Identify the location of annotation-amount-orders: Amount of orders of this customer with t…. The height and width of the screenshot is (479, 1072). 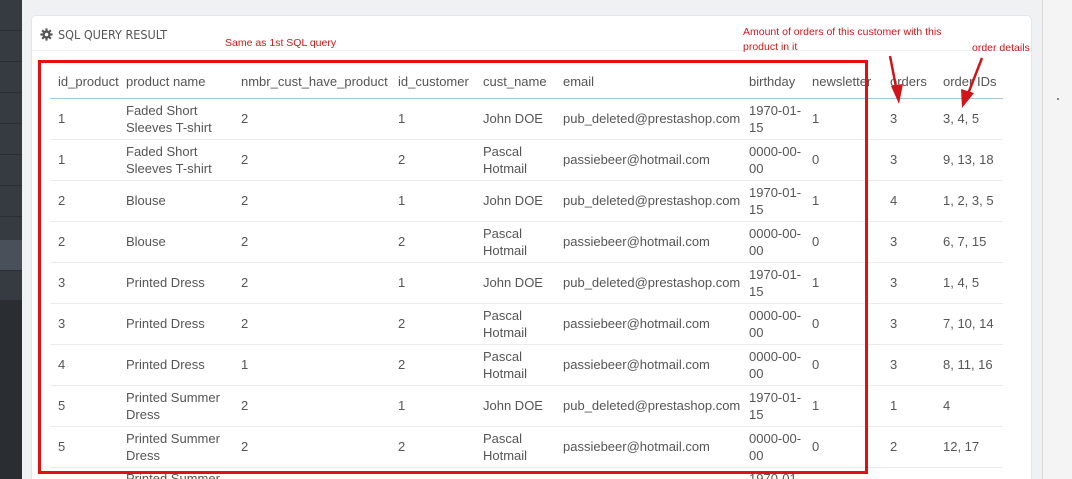
(842, 39).